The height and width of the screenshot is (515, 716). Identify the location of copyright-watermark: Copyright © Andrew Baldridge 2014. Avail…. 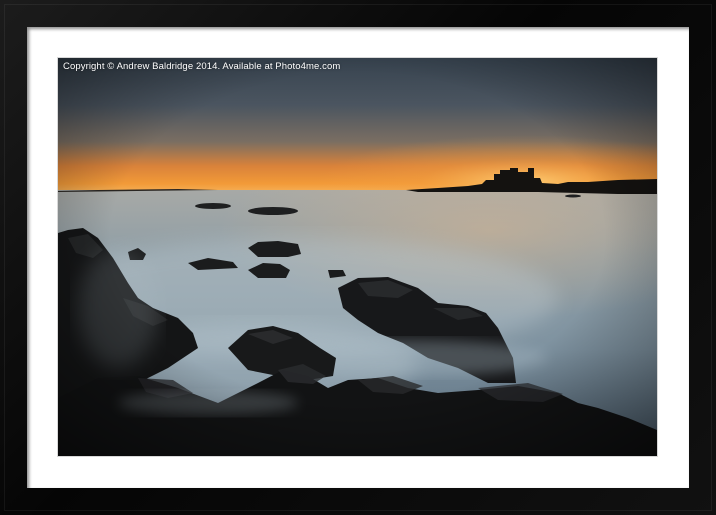
(202, 66).